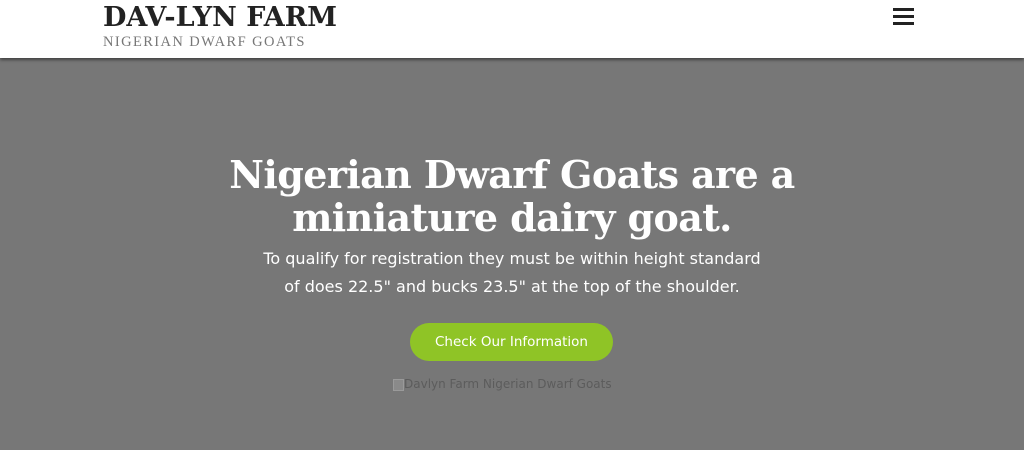 The image size is (1024, 450). I want to click on hero-image-alt-text: Davlyn Farm Nigerian Dwarf Goats, so click(508, 384).